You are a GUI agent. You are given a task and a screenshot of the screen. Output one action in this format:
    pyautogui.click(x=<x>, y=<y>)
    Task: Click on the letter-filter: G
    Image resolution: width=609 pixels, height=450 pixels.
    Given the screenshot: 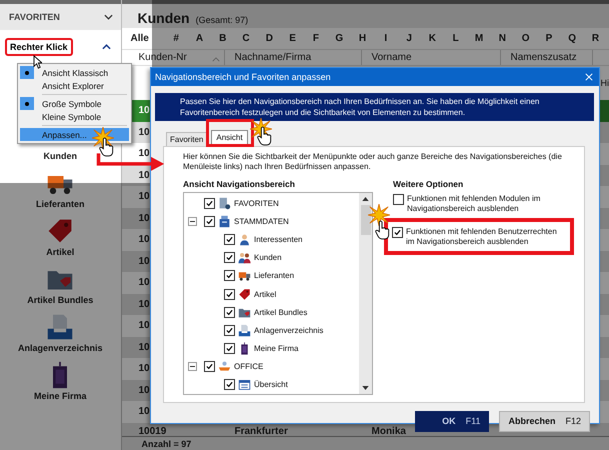 What is the action you would take?
    pyautogui.click(x=339, y=38)
    